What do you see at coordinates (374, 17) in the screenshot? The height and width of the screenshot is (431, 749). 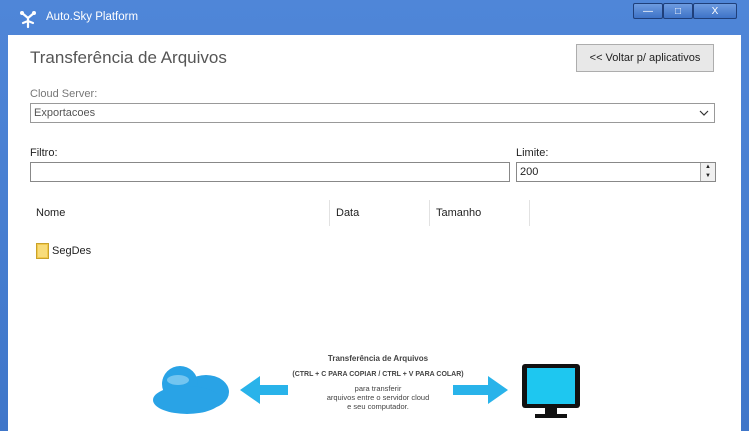 I see `title-bar: Auto.Sky Platform — □ X` at bounding box center [374, 17].